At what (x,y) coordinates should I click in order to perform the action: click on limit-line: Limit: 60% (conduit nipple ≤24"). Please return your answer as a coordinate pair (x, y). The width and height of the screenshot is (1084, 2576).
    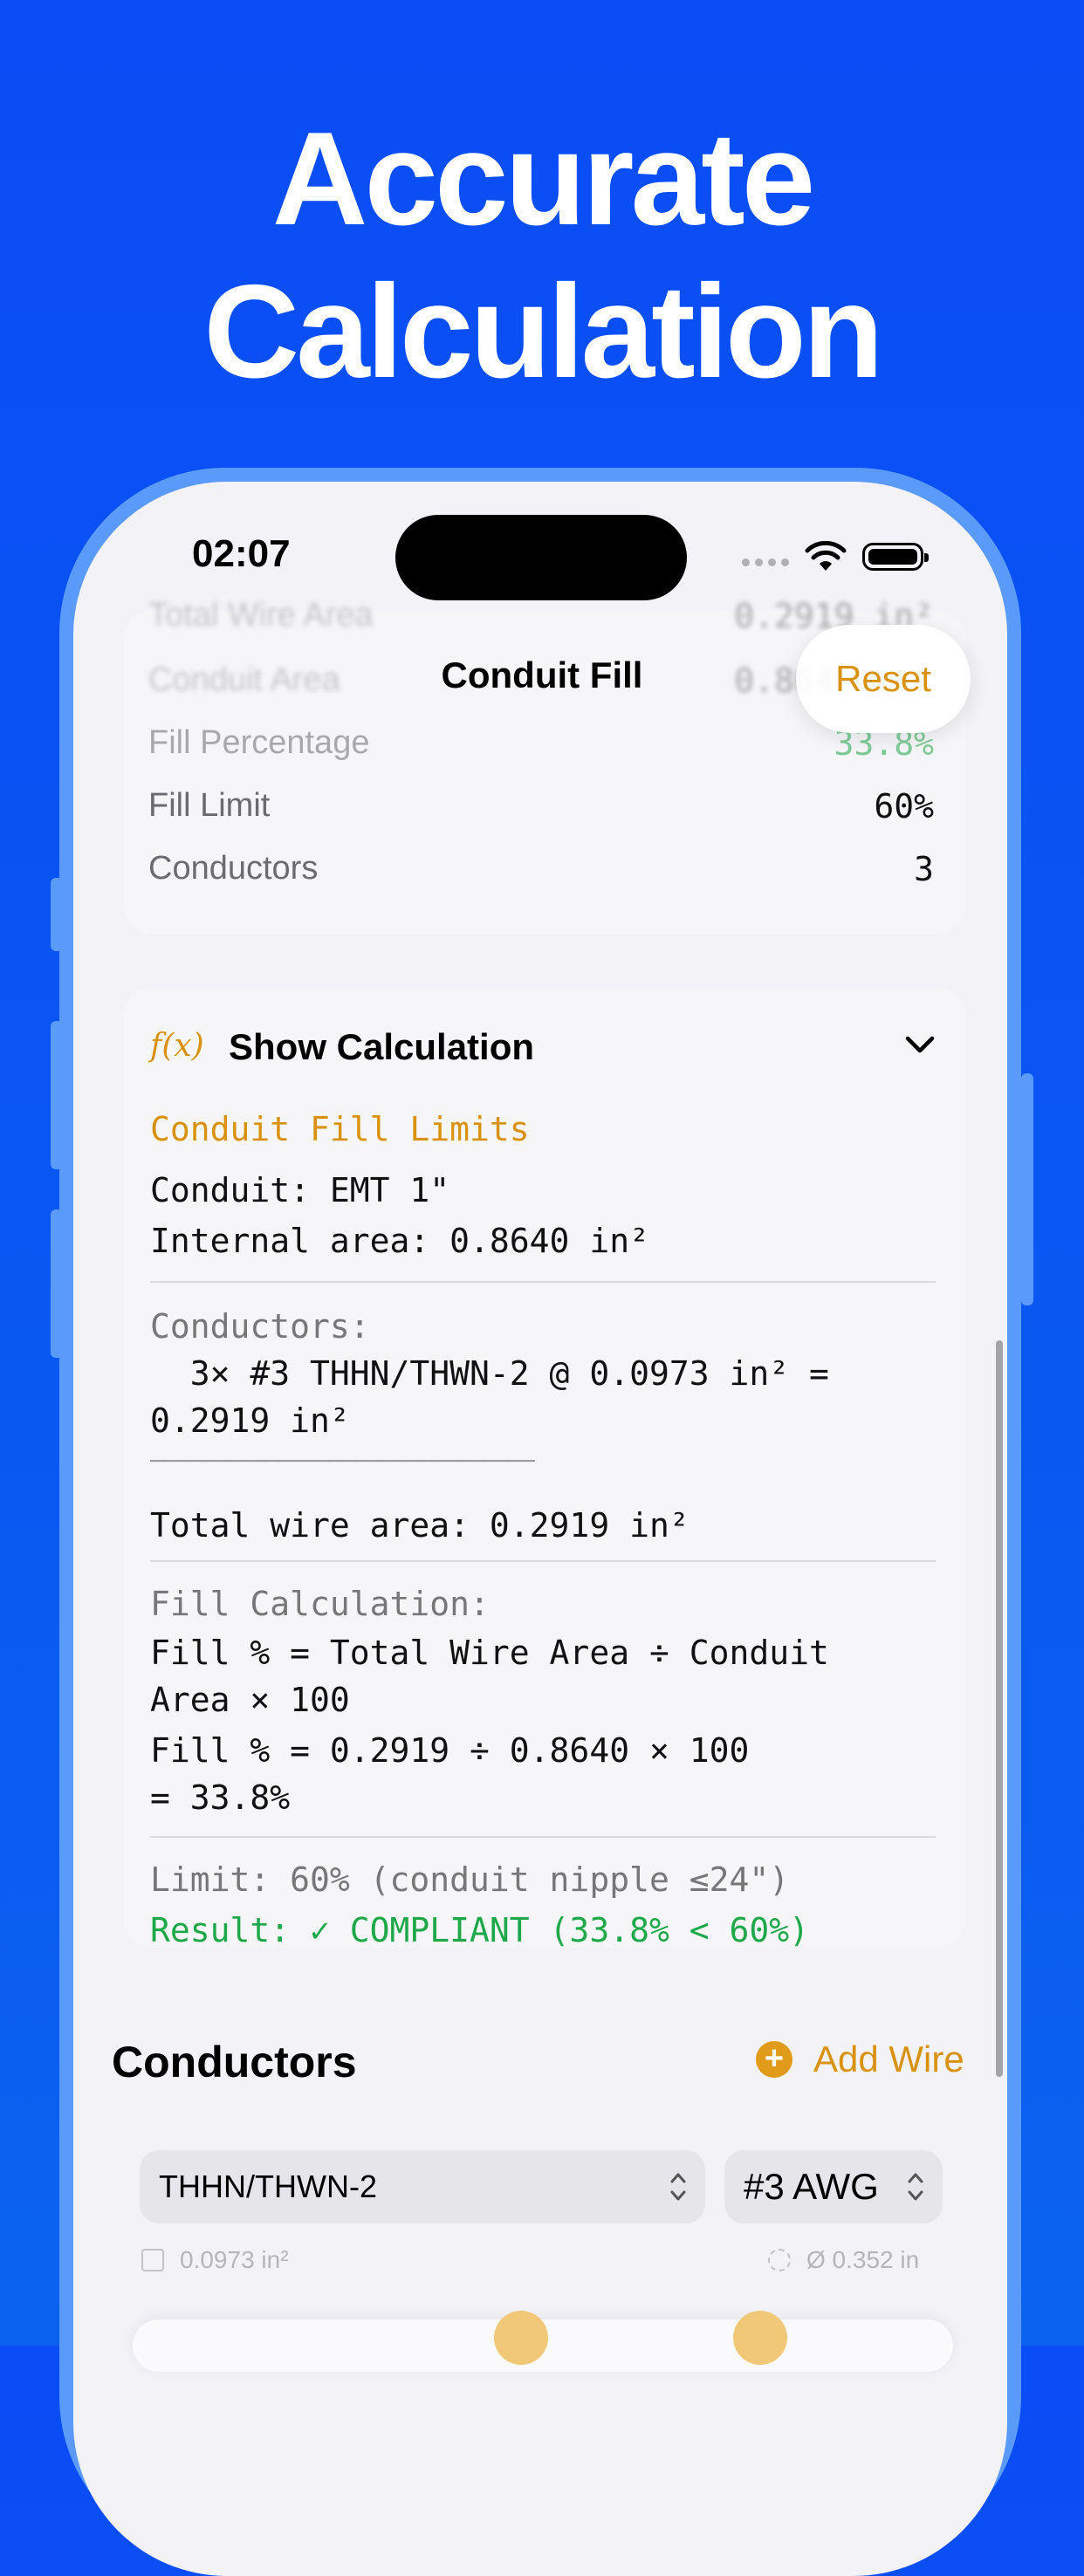
    Looking at the image, I should click on (470, 1880).